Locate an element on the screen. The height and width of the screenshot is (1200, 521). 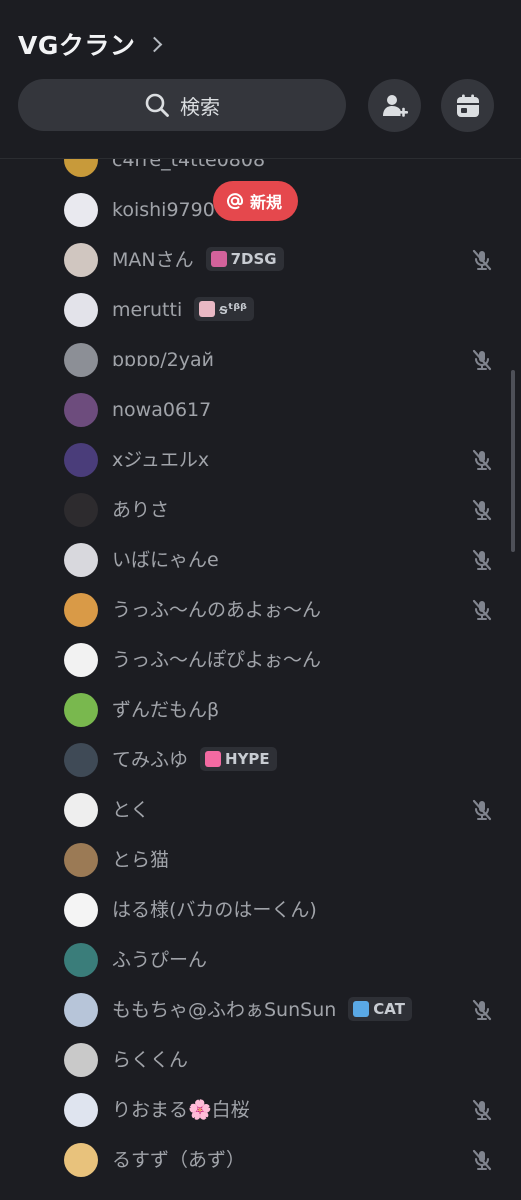
member-row: ずんだもんβ is located at coordinates (260, 710).